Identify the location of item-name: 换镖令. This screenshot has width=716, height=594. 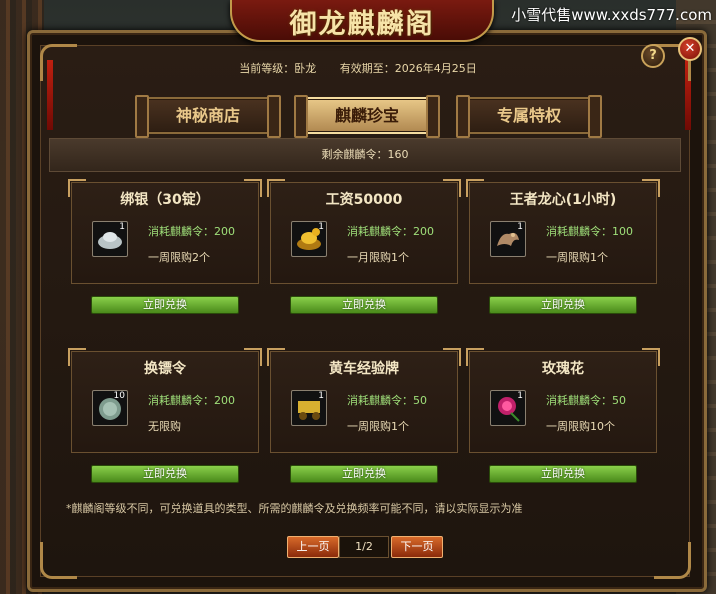
(165, 369).